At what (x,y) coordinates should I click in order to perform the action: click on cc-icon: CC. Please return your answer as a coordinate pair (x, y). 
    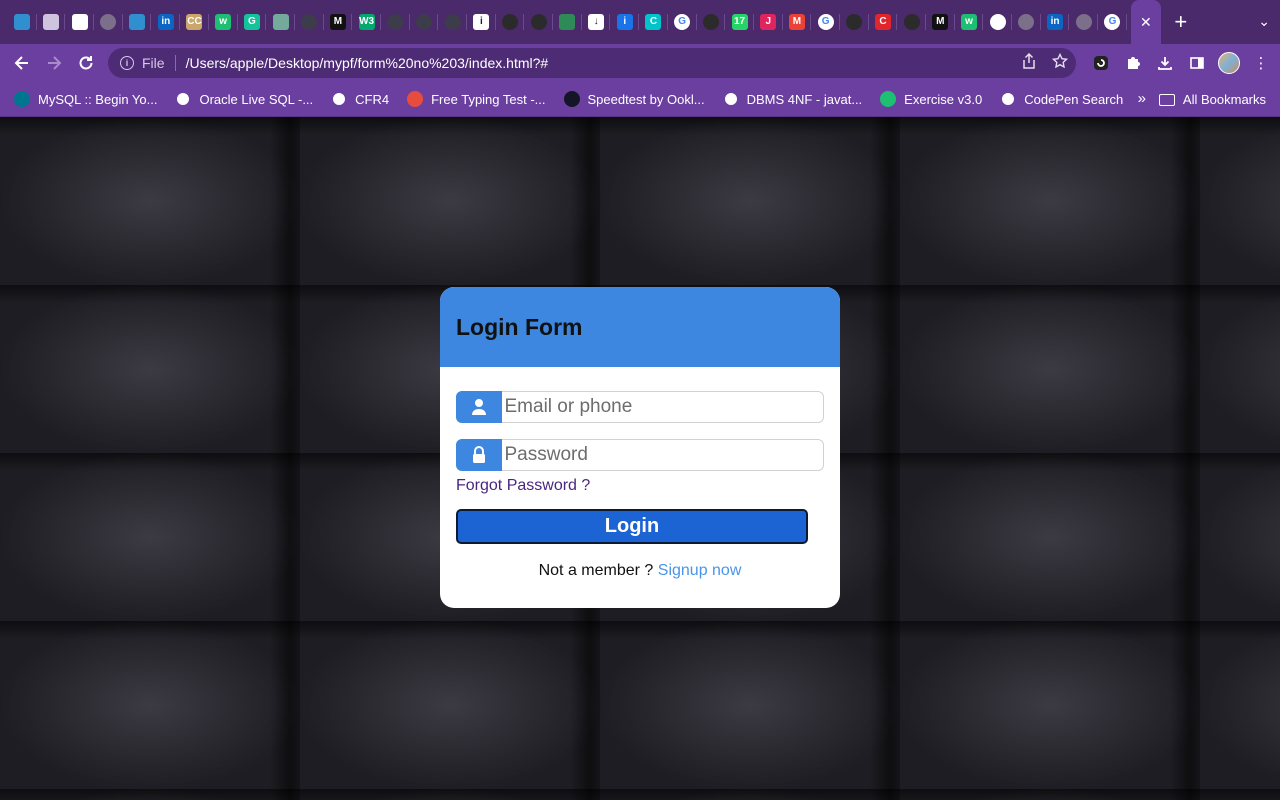
    Looking at the image, I should click on (194, 22).